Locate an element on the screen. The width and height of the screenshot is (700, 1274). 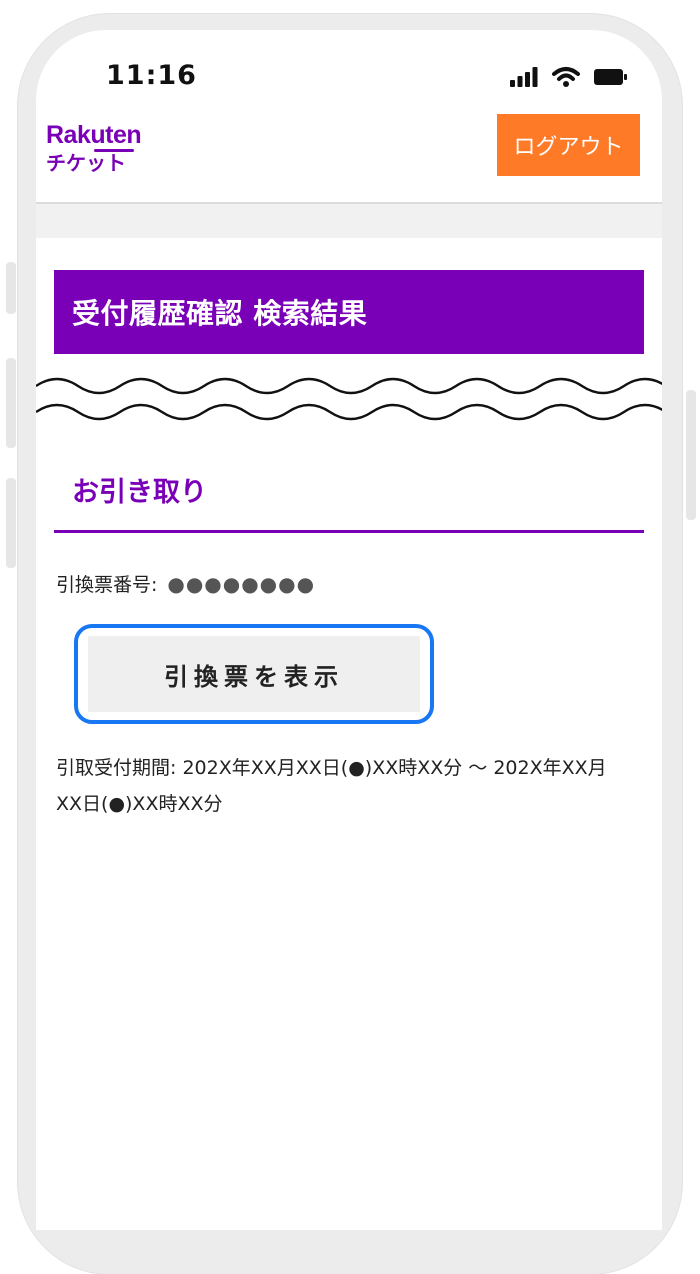
ticket-number-row: 引換票番号: ●●●●●●●● is located at coordinates (185, 583).